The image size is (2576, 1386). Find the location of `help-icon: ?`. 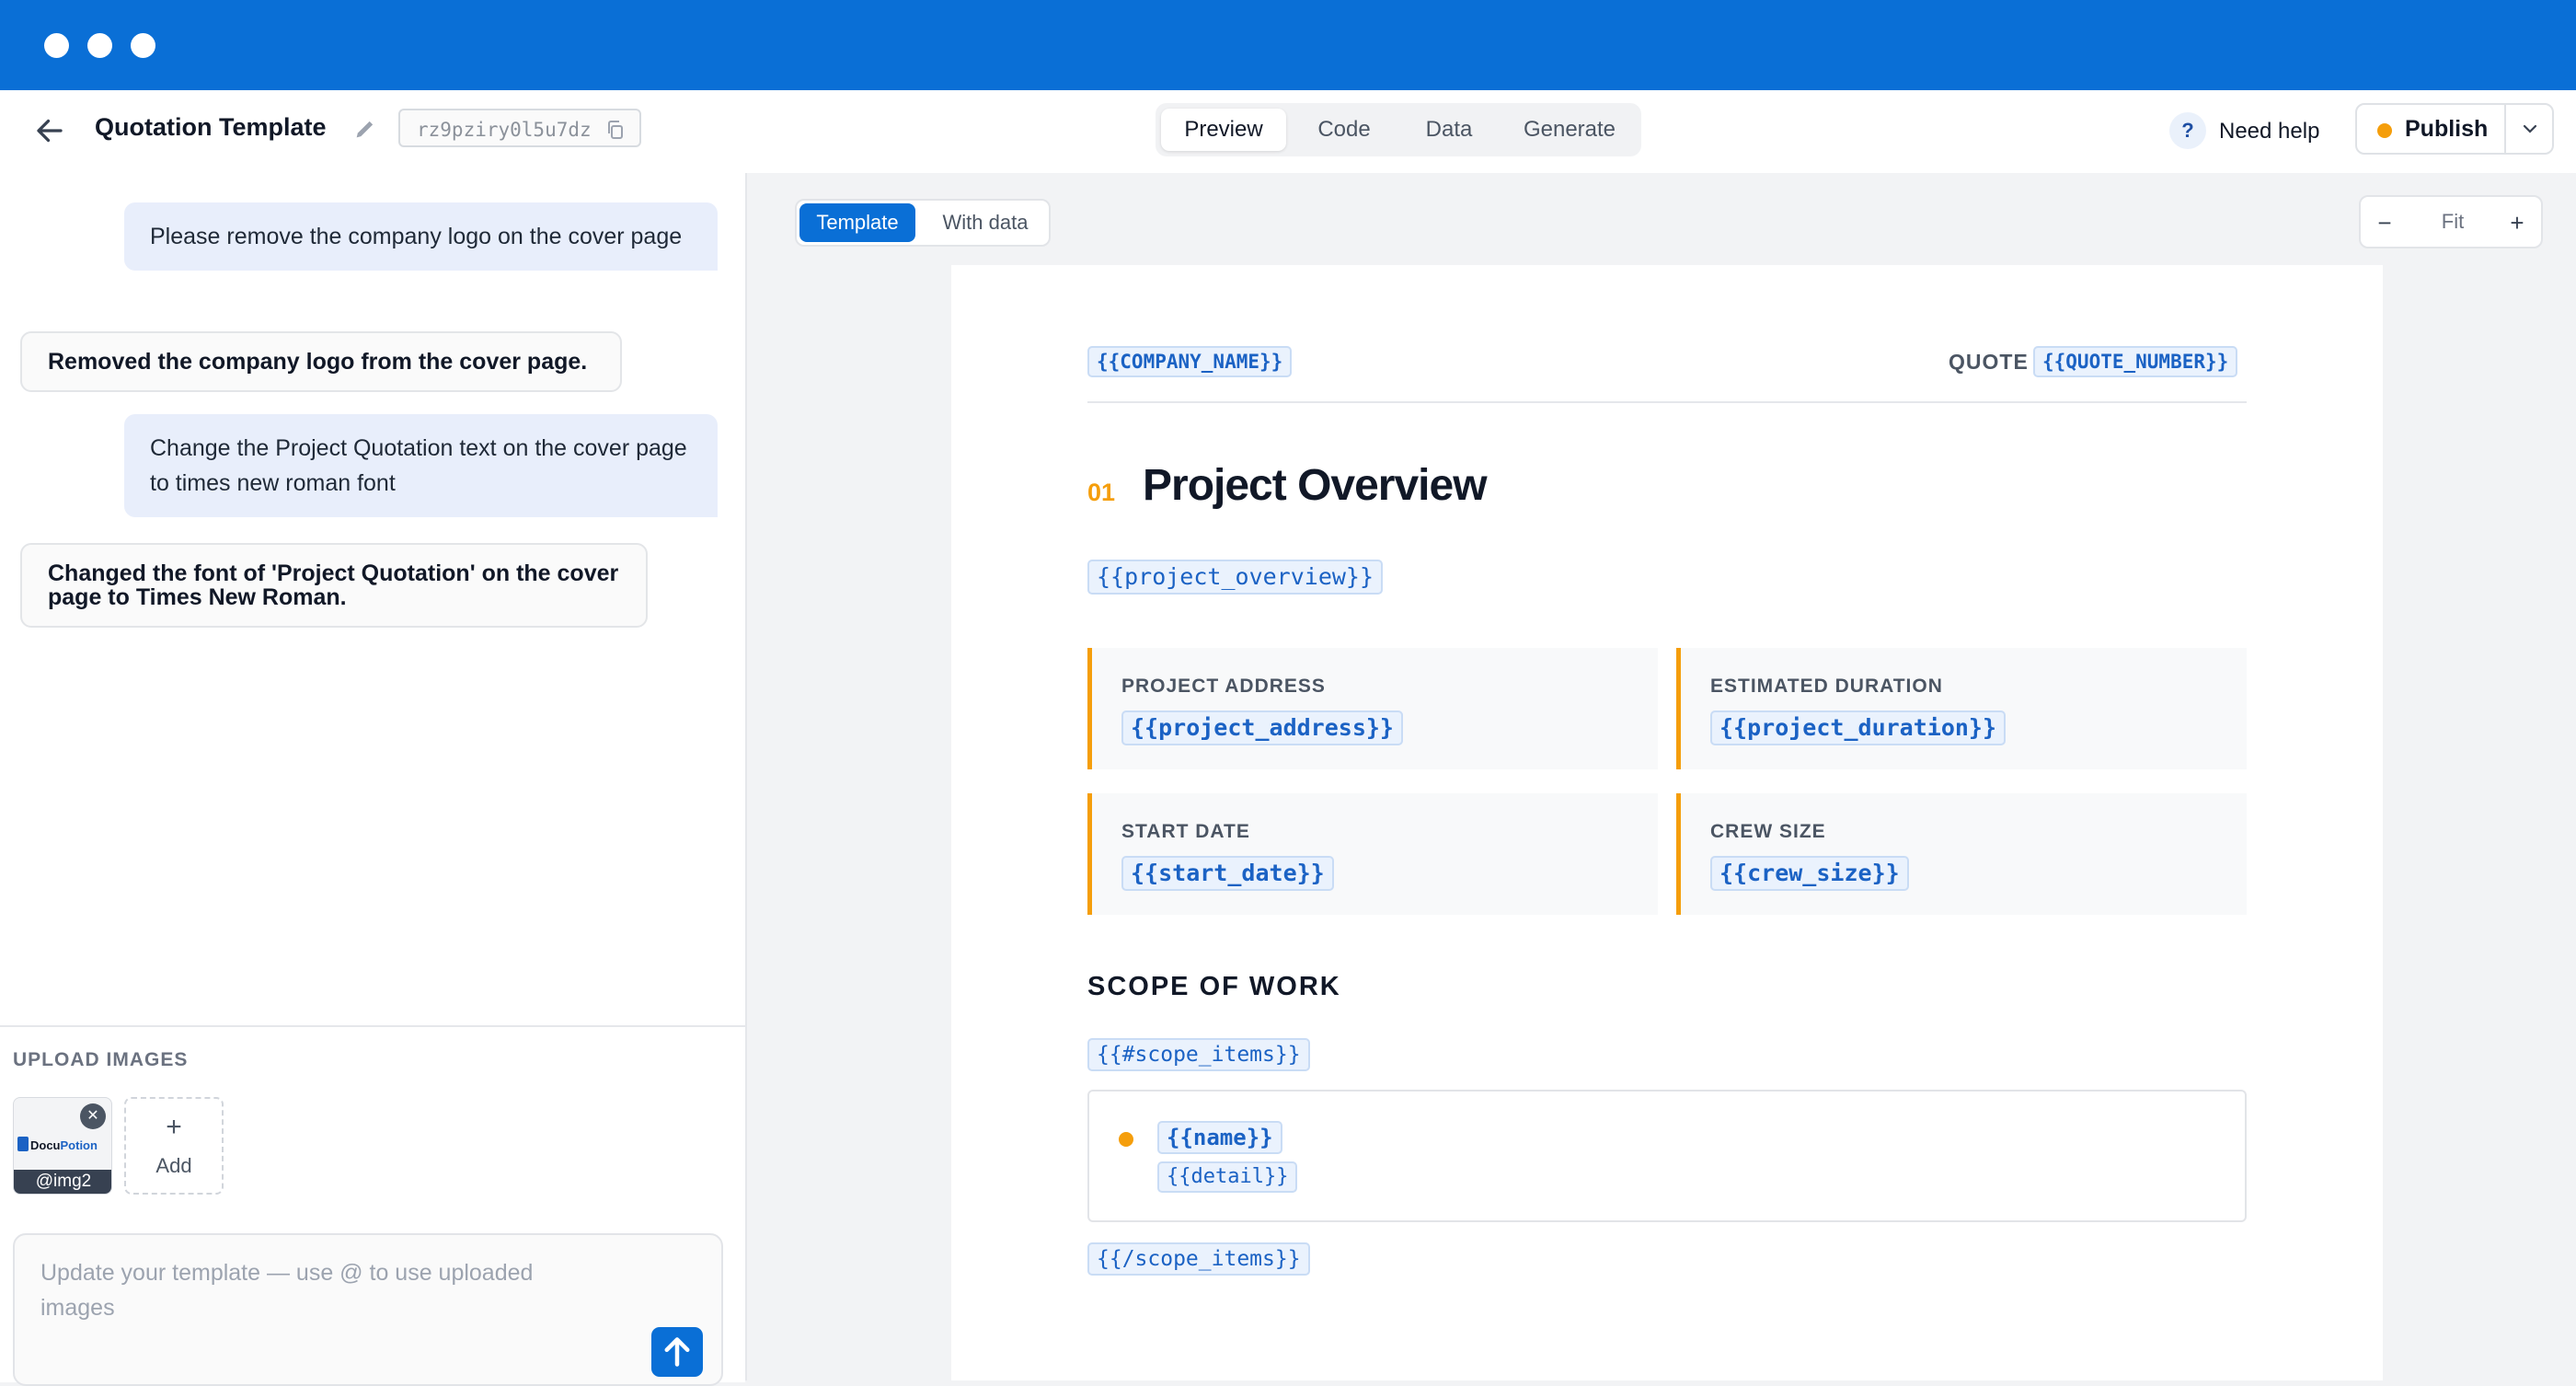

help-icon: ? is located at coordinates (2187, 130).